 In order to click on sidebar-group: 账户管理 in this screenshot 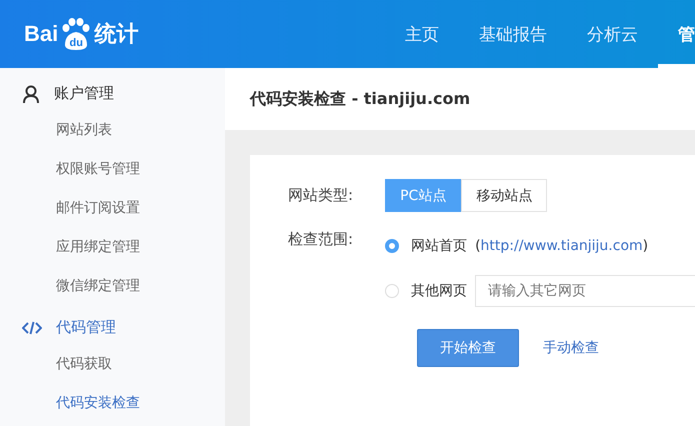, I will do `click(112, 93)`.